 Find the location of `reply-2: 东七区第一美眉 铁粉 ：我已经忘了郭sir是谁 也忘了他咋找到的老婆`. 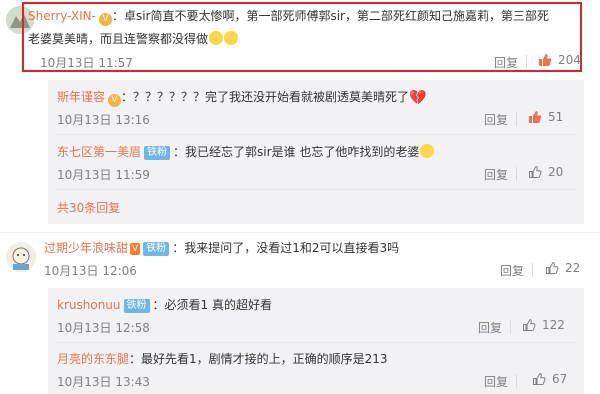

reply-2: 东七区第一美眉 铁粉 ：我已经忘了郭sir是谁 也忘了他咋找到的老婆 is located at coordinates (246, 151).